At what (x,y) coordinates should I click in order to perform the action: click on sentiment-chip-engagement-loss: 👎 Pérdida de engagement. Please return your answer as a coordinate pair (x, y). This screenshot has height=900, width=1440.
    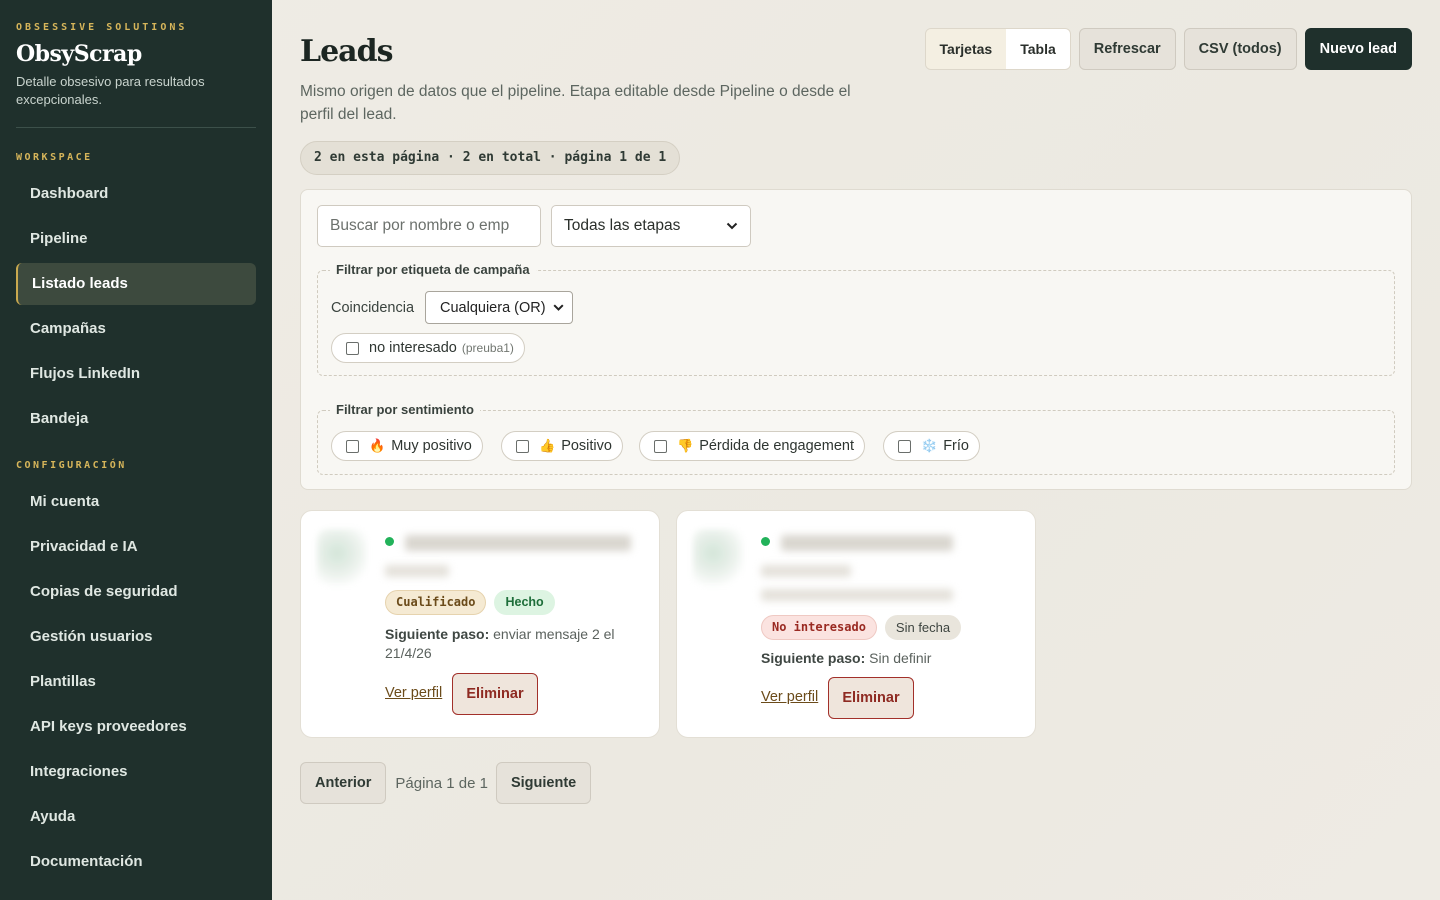
    Looking at the image, I should click on (752, 446).